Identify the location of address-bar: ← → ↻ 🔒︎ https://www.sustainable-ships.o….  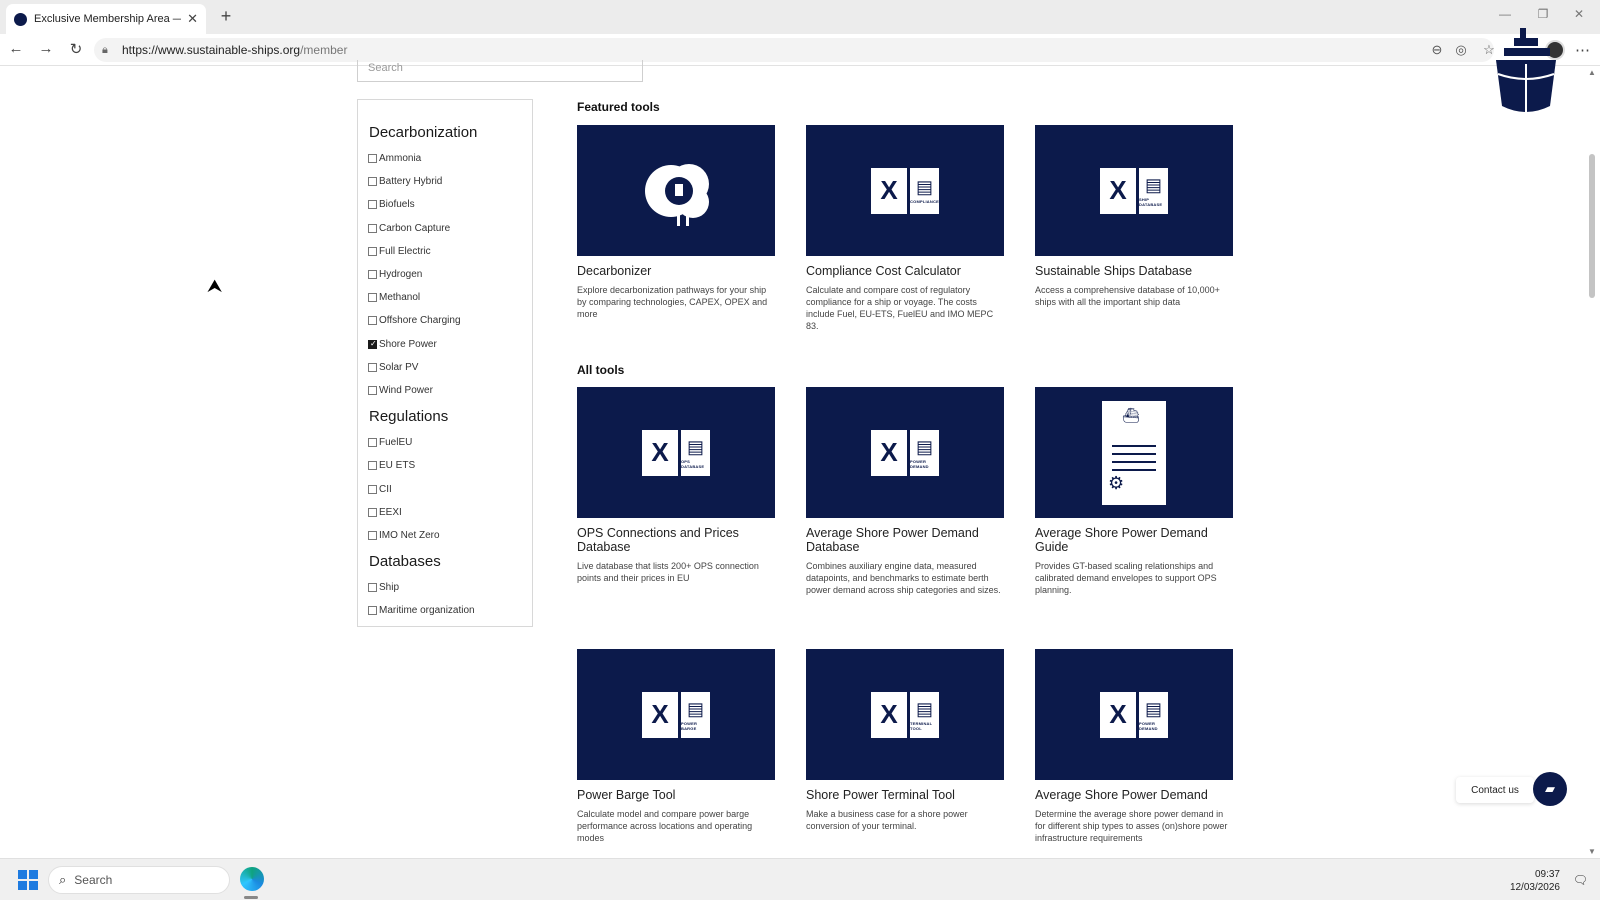
(800, 50).